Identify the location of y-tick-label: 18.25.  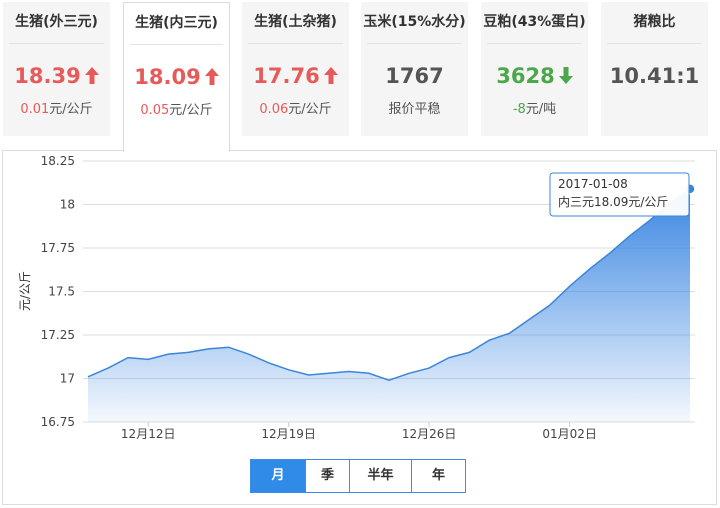
(58, 161).